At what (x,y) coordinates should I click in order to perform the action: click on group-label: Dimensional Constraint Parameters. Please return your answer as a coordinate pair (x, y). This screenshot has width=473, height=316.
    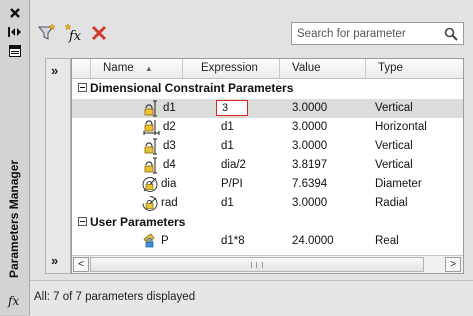
    Looking at the image, I should click on (192, 88).